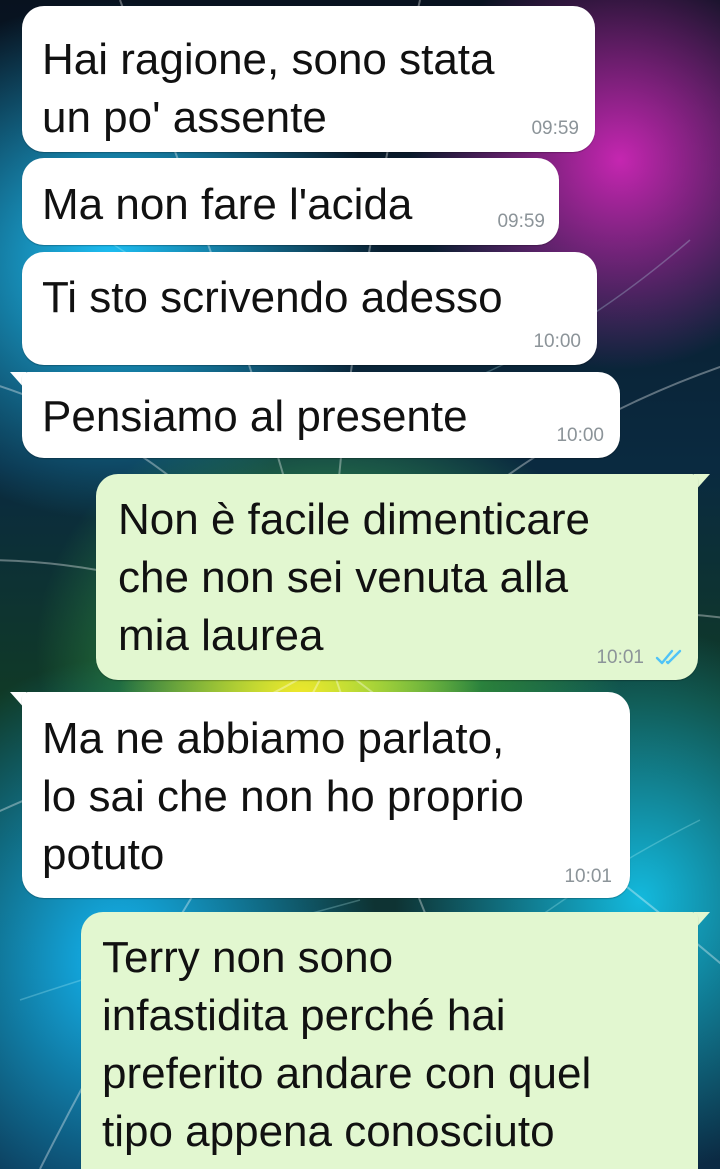 Image resolution: width=720 pixels, height=1169 pixels. I want to click on message-text: Ma non fare l'acida, so click(227, 204).